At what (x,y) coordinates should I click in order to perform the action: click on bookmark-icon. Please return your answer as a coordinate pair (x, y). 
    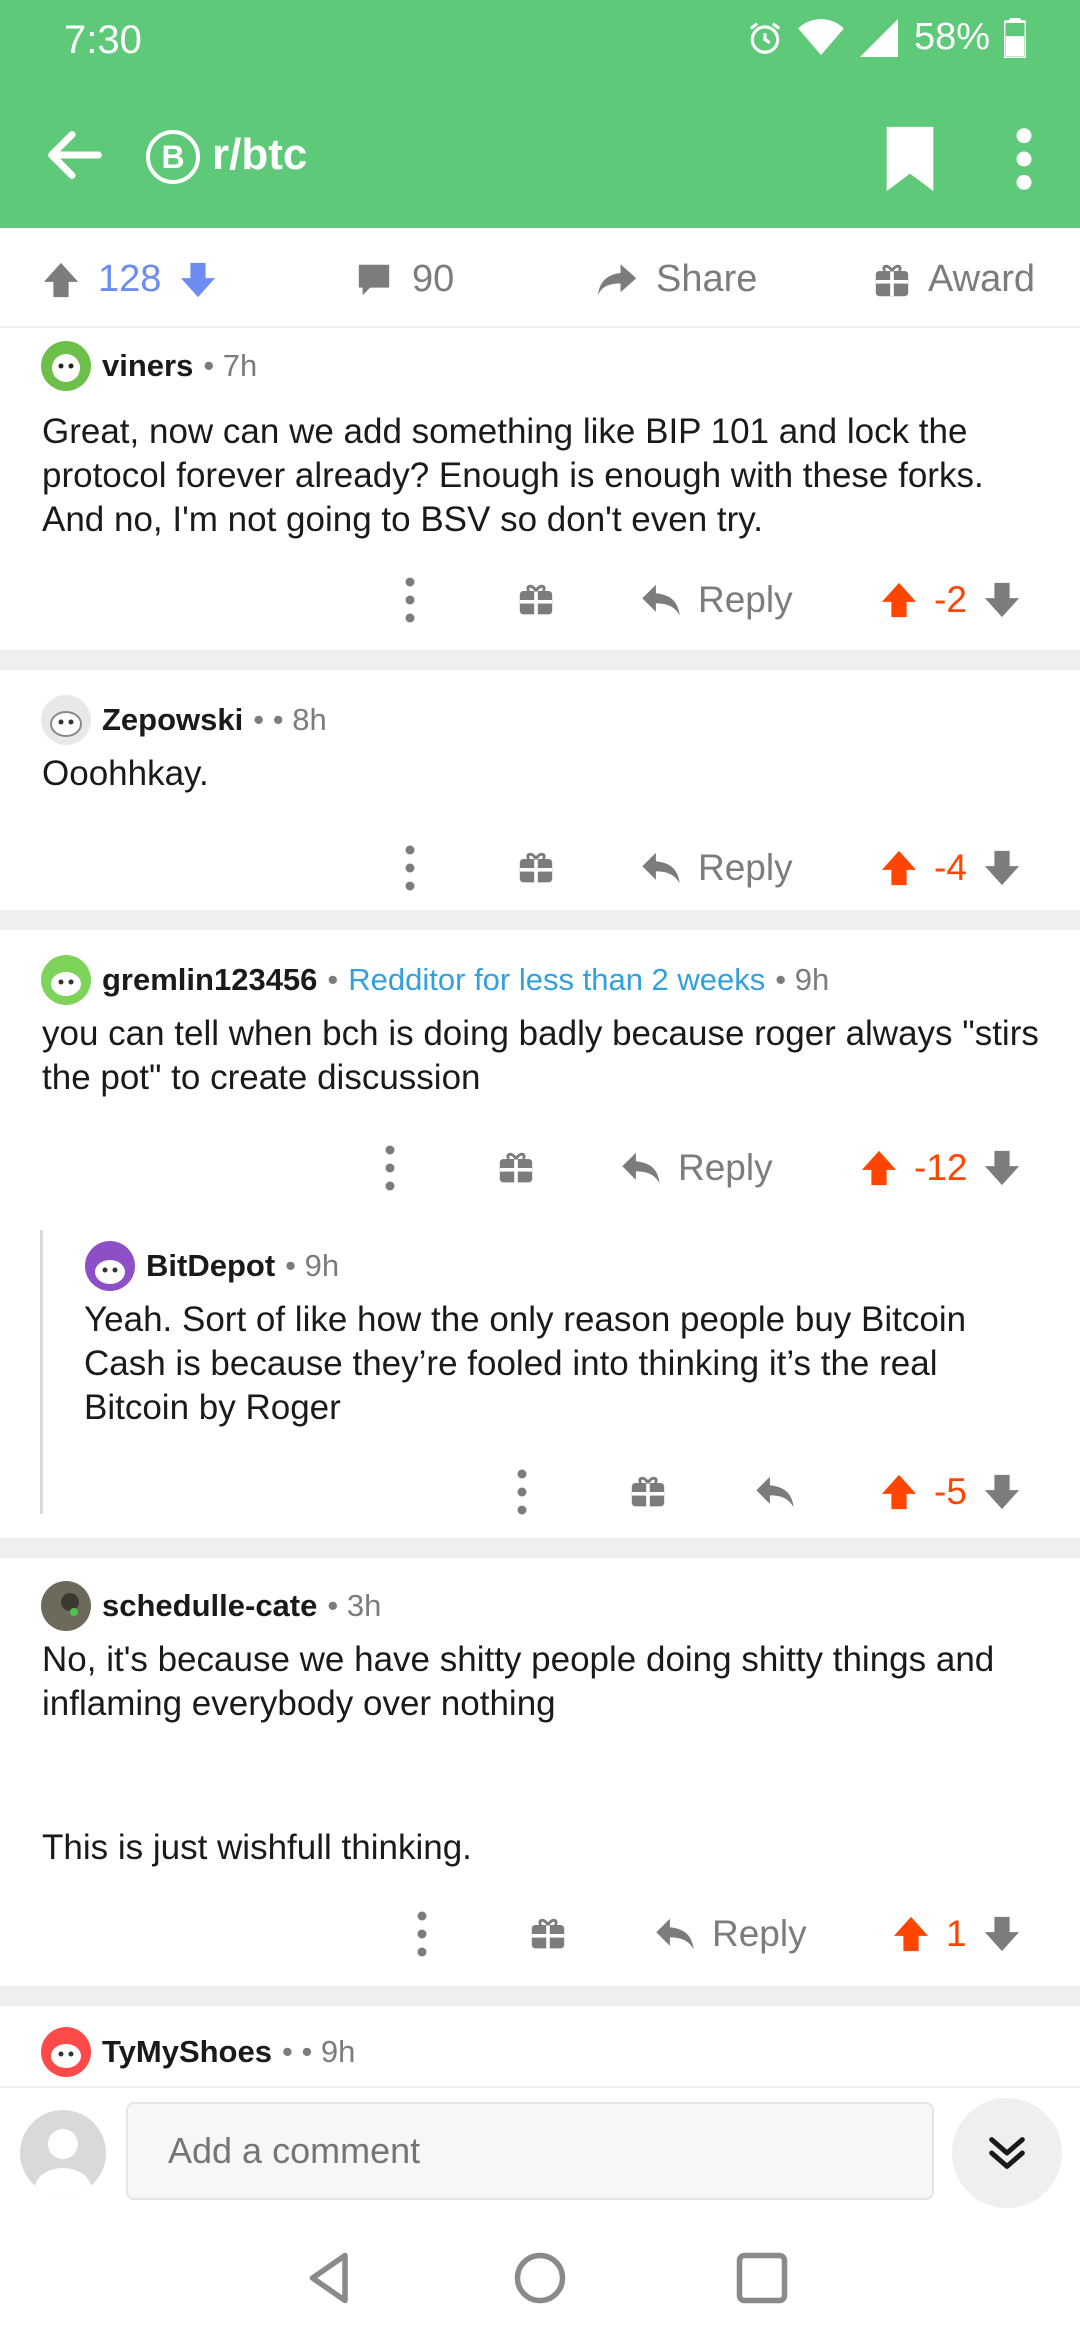
    Looking at the image, I should click on (910, 159).